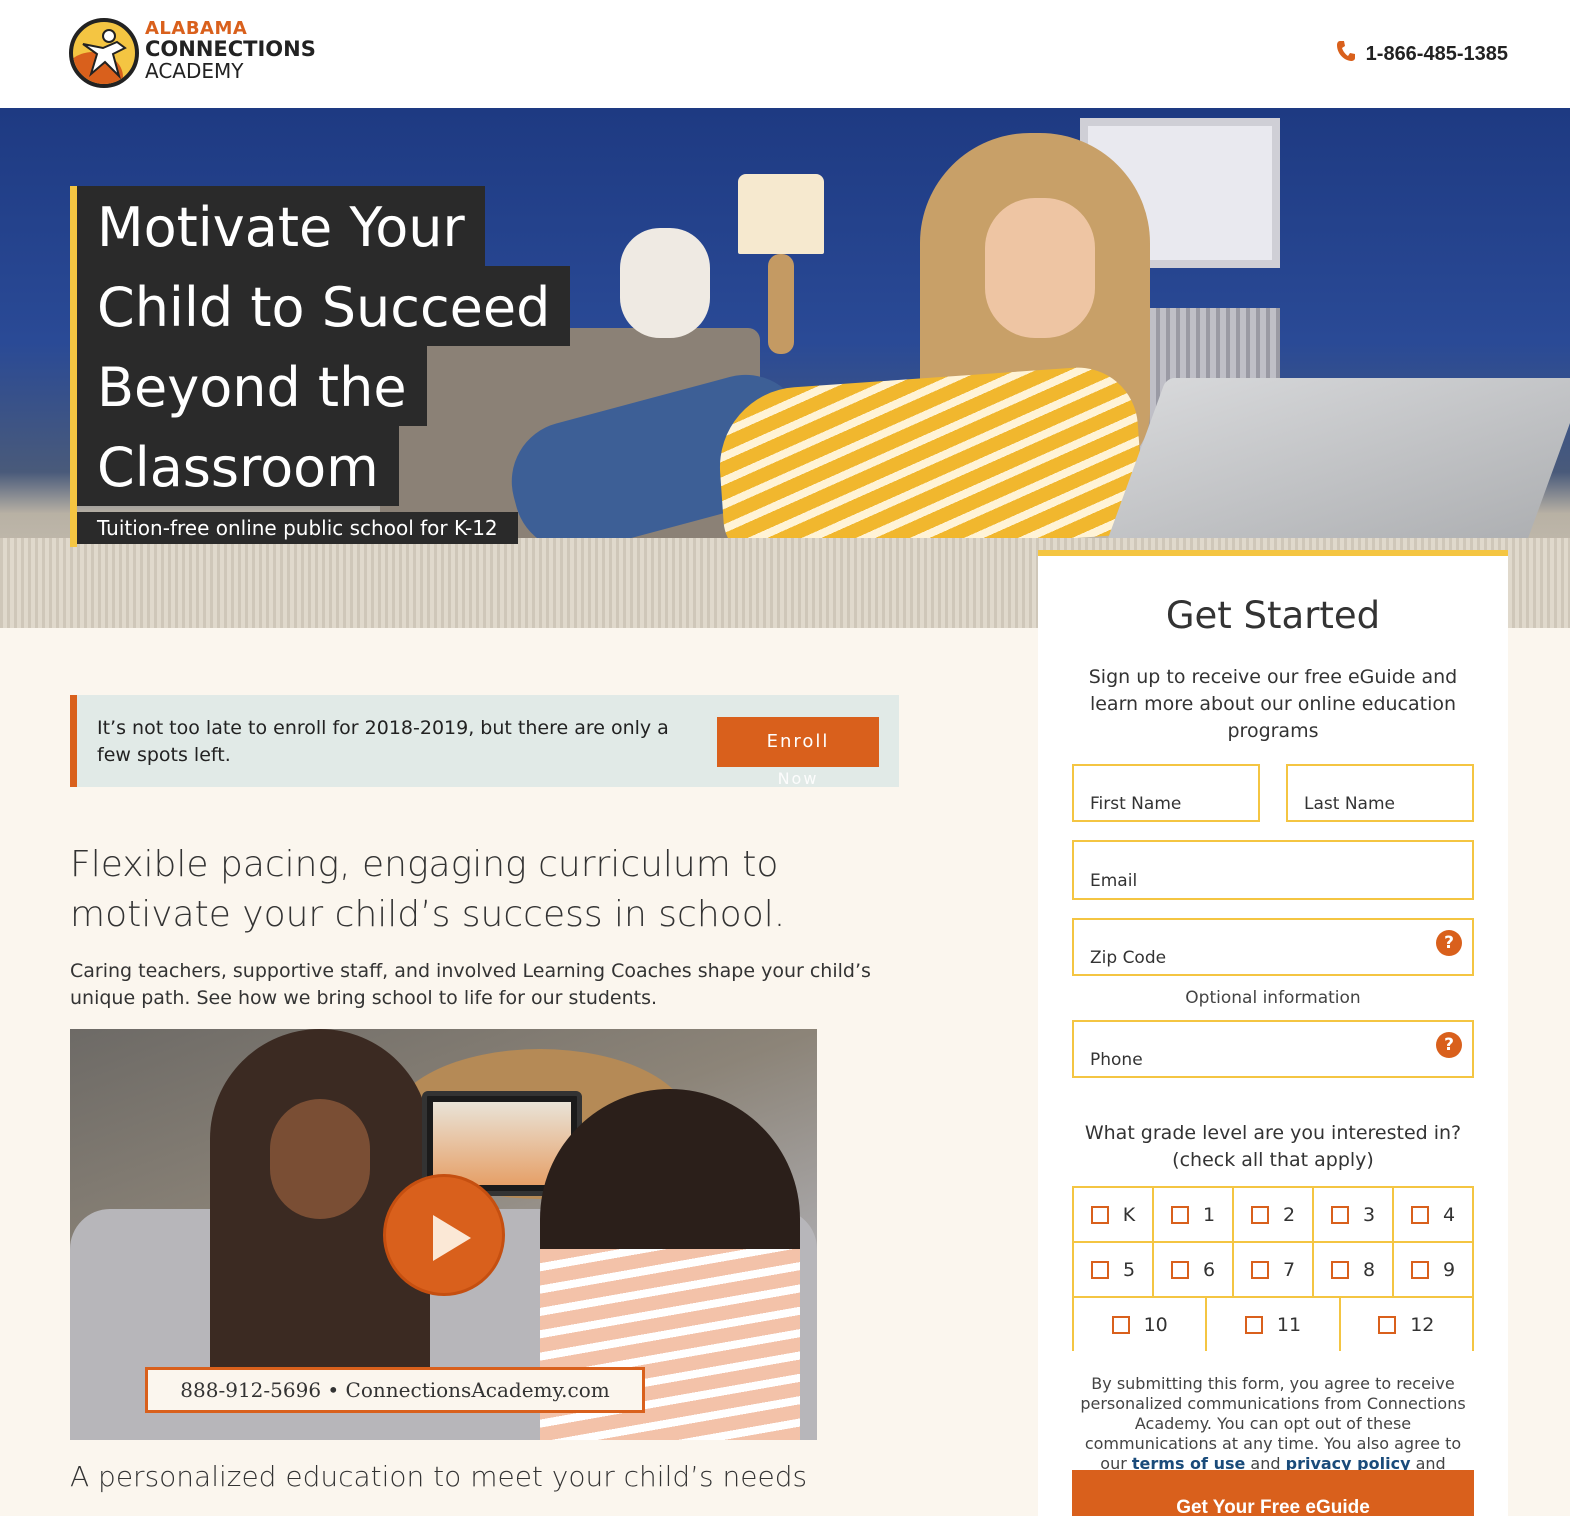 The image size is (1570, 1516). I want to click on grade-option-2: 2, so click(1272, 1214).